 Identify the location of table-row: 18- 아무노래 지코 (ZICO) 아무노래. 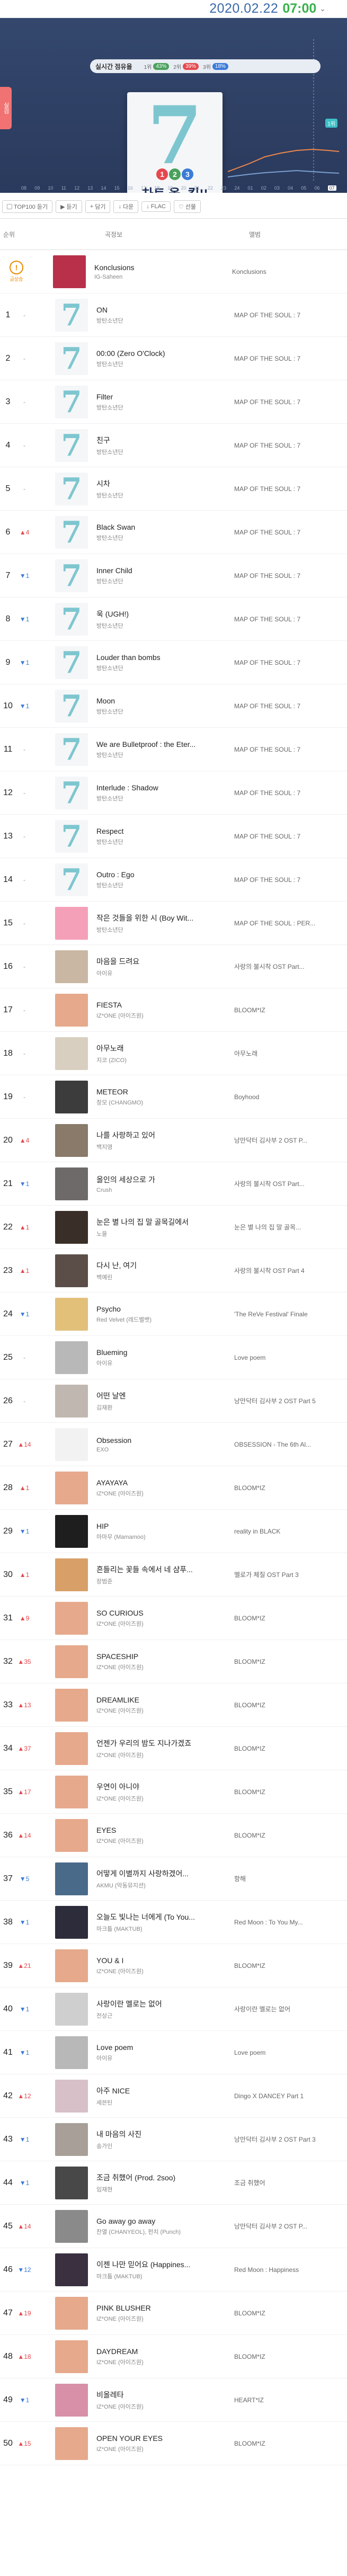
(173, 1053).